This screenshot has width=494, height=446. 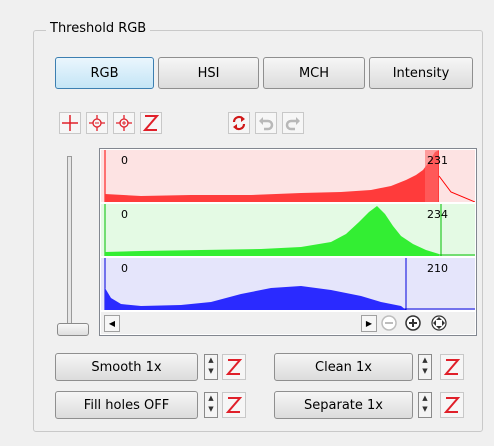 What do you see at coordinates (124, 123) in the screenshot?
I see `crosshair-plus-icon` at bounding box center [124, 123].